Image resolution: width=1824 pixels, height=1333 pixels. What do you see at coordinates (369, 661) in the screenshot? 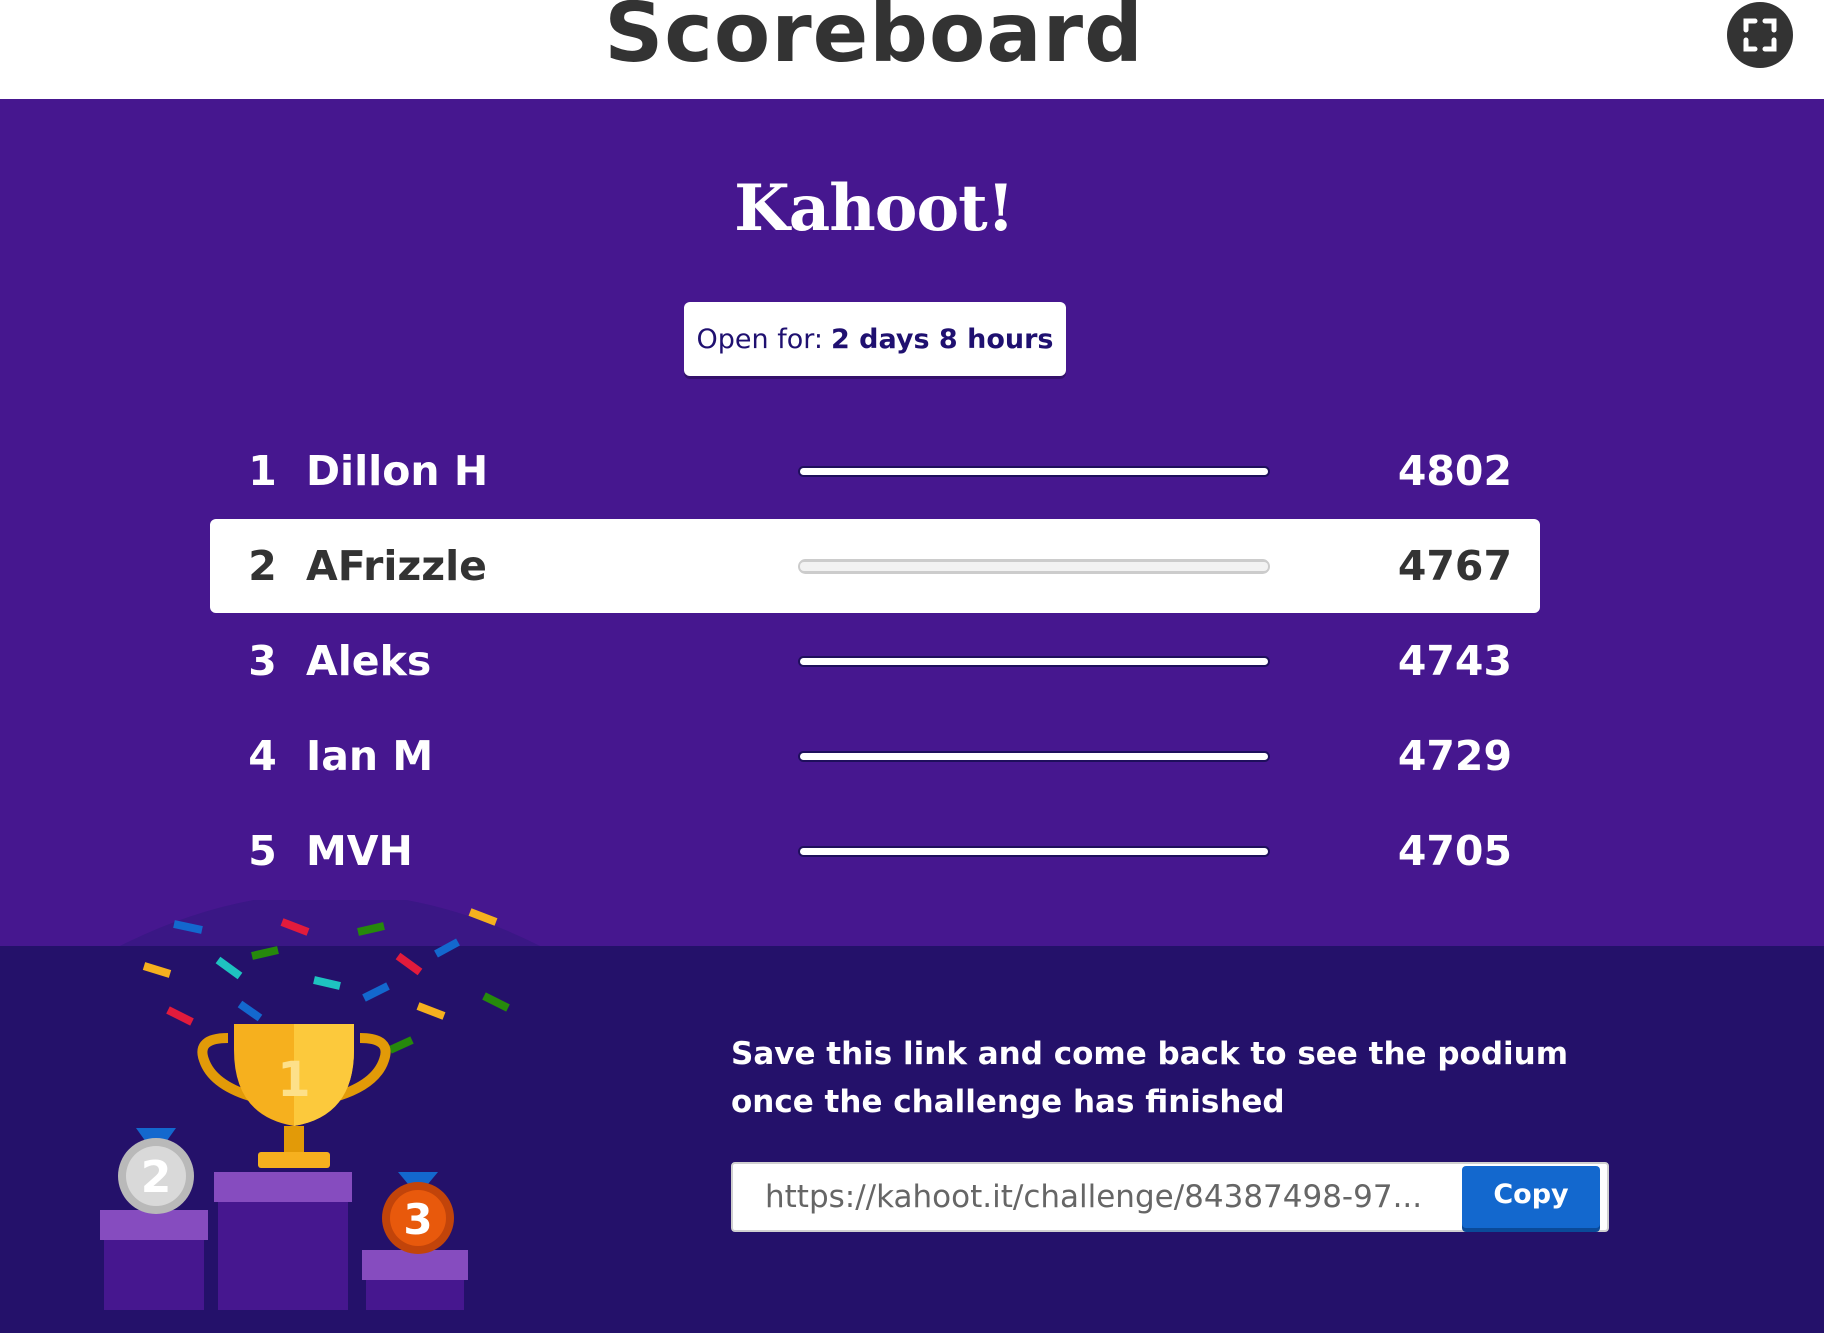
I see `player-name: Aleks` at bounding box center [369, 661].